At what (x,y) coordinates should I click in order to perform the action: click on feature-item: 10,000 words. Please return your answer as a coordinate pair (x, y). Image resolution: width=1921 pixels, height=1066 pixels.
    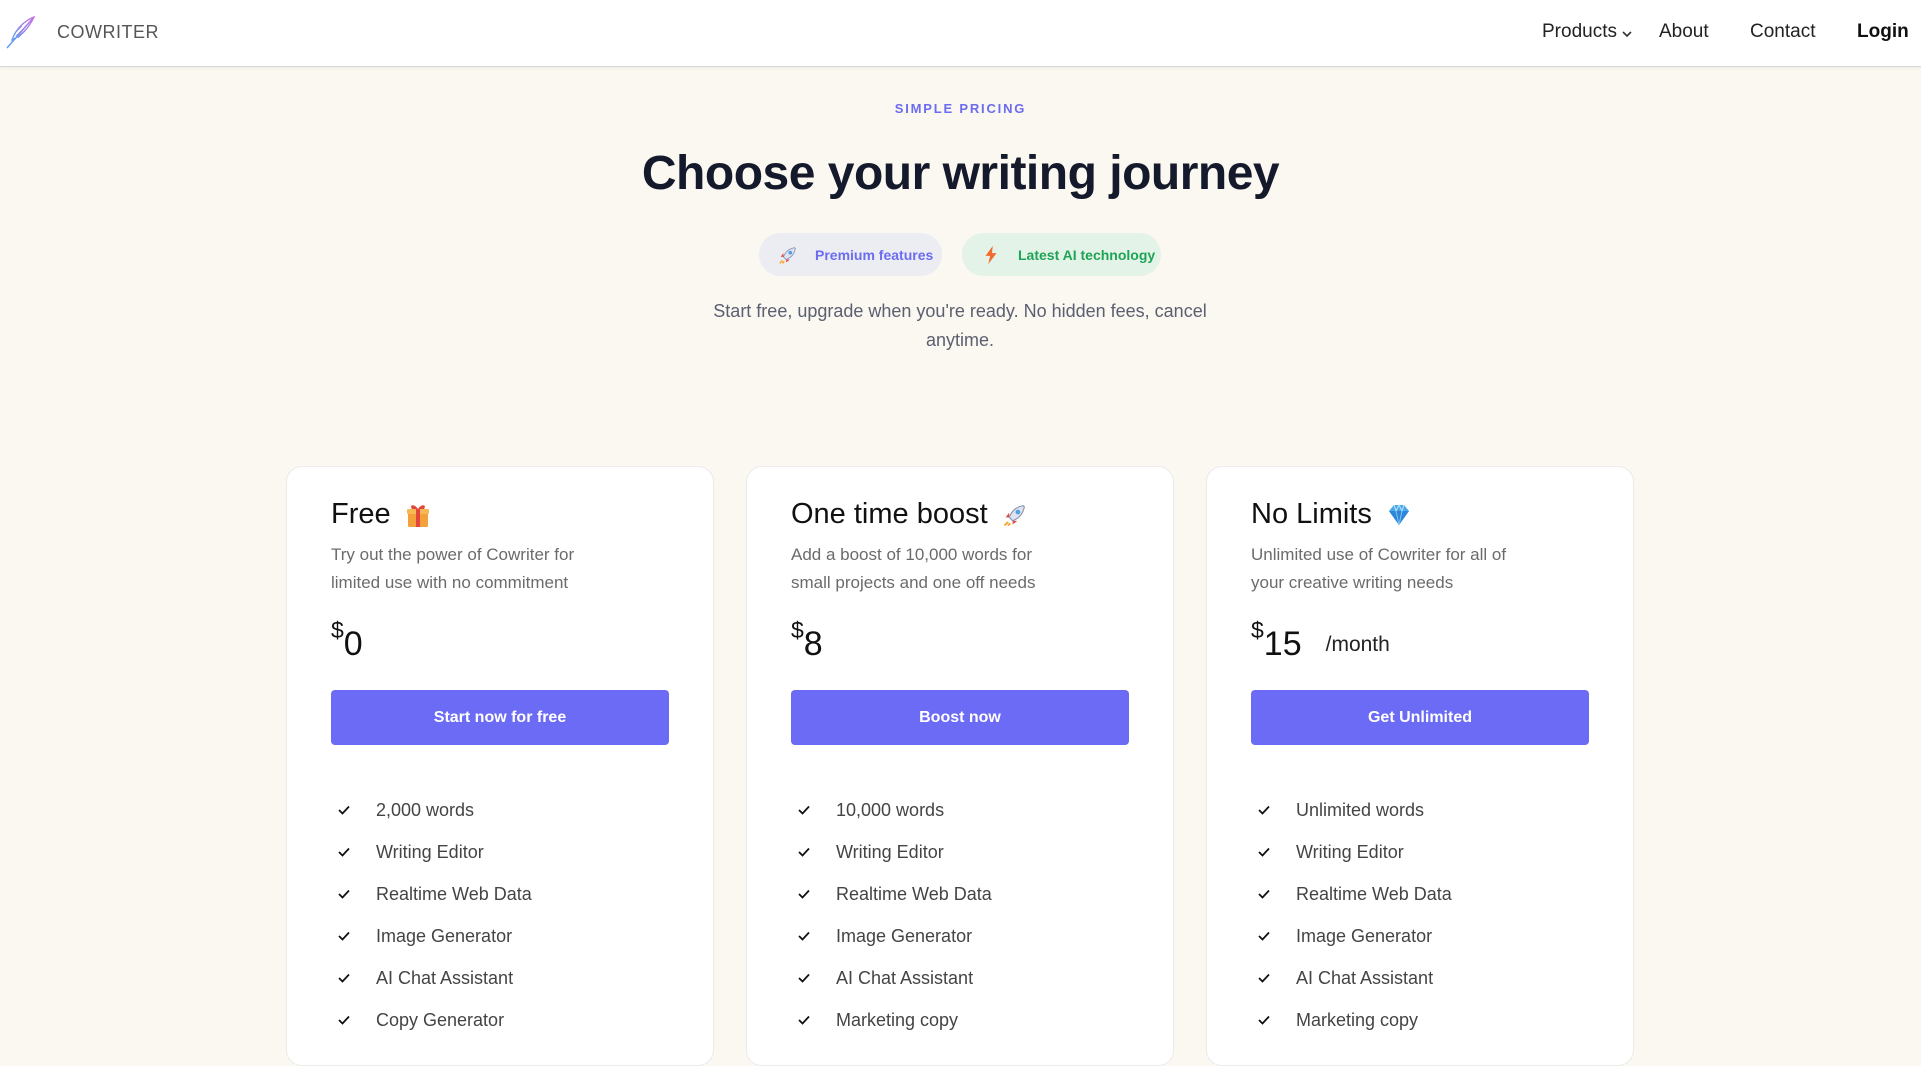
    Looking at the image, I should click on (894, 810).